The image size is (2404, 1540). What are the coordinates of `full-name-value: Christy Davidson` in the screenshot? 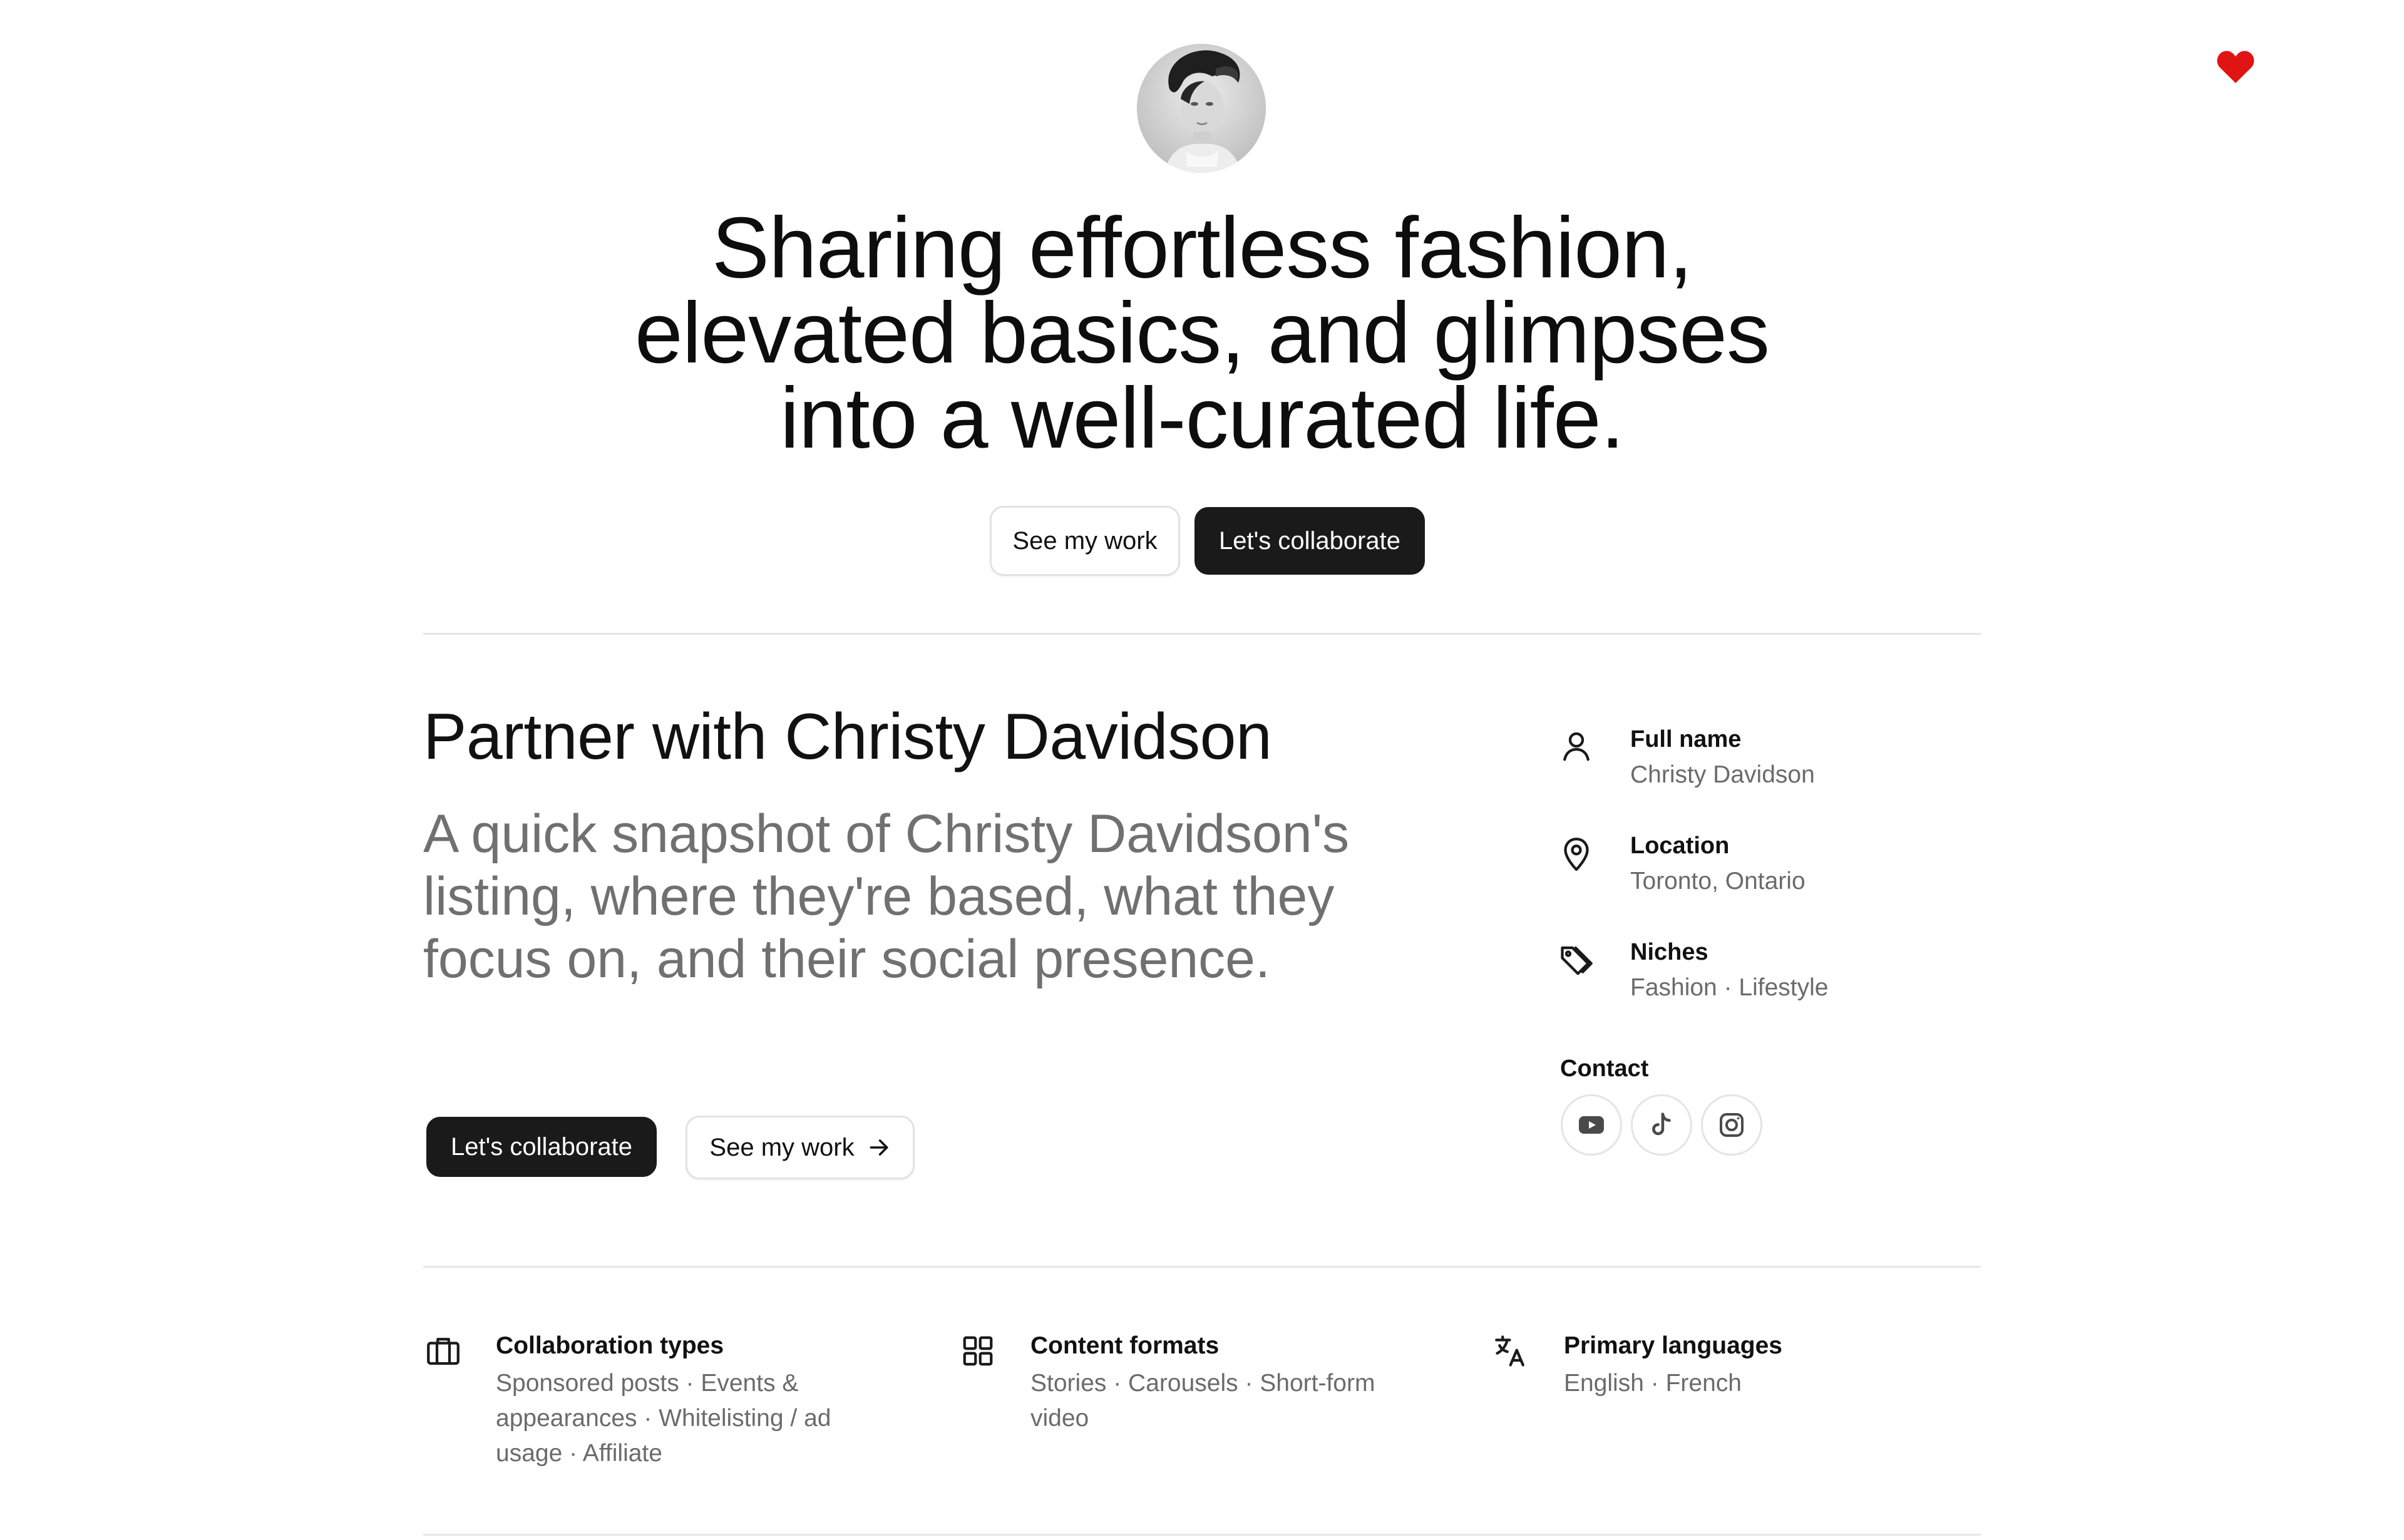 It's located at (1722, 774).